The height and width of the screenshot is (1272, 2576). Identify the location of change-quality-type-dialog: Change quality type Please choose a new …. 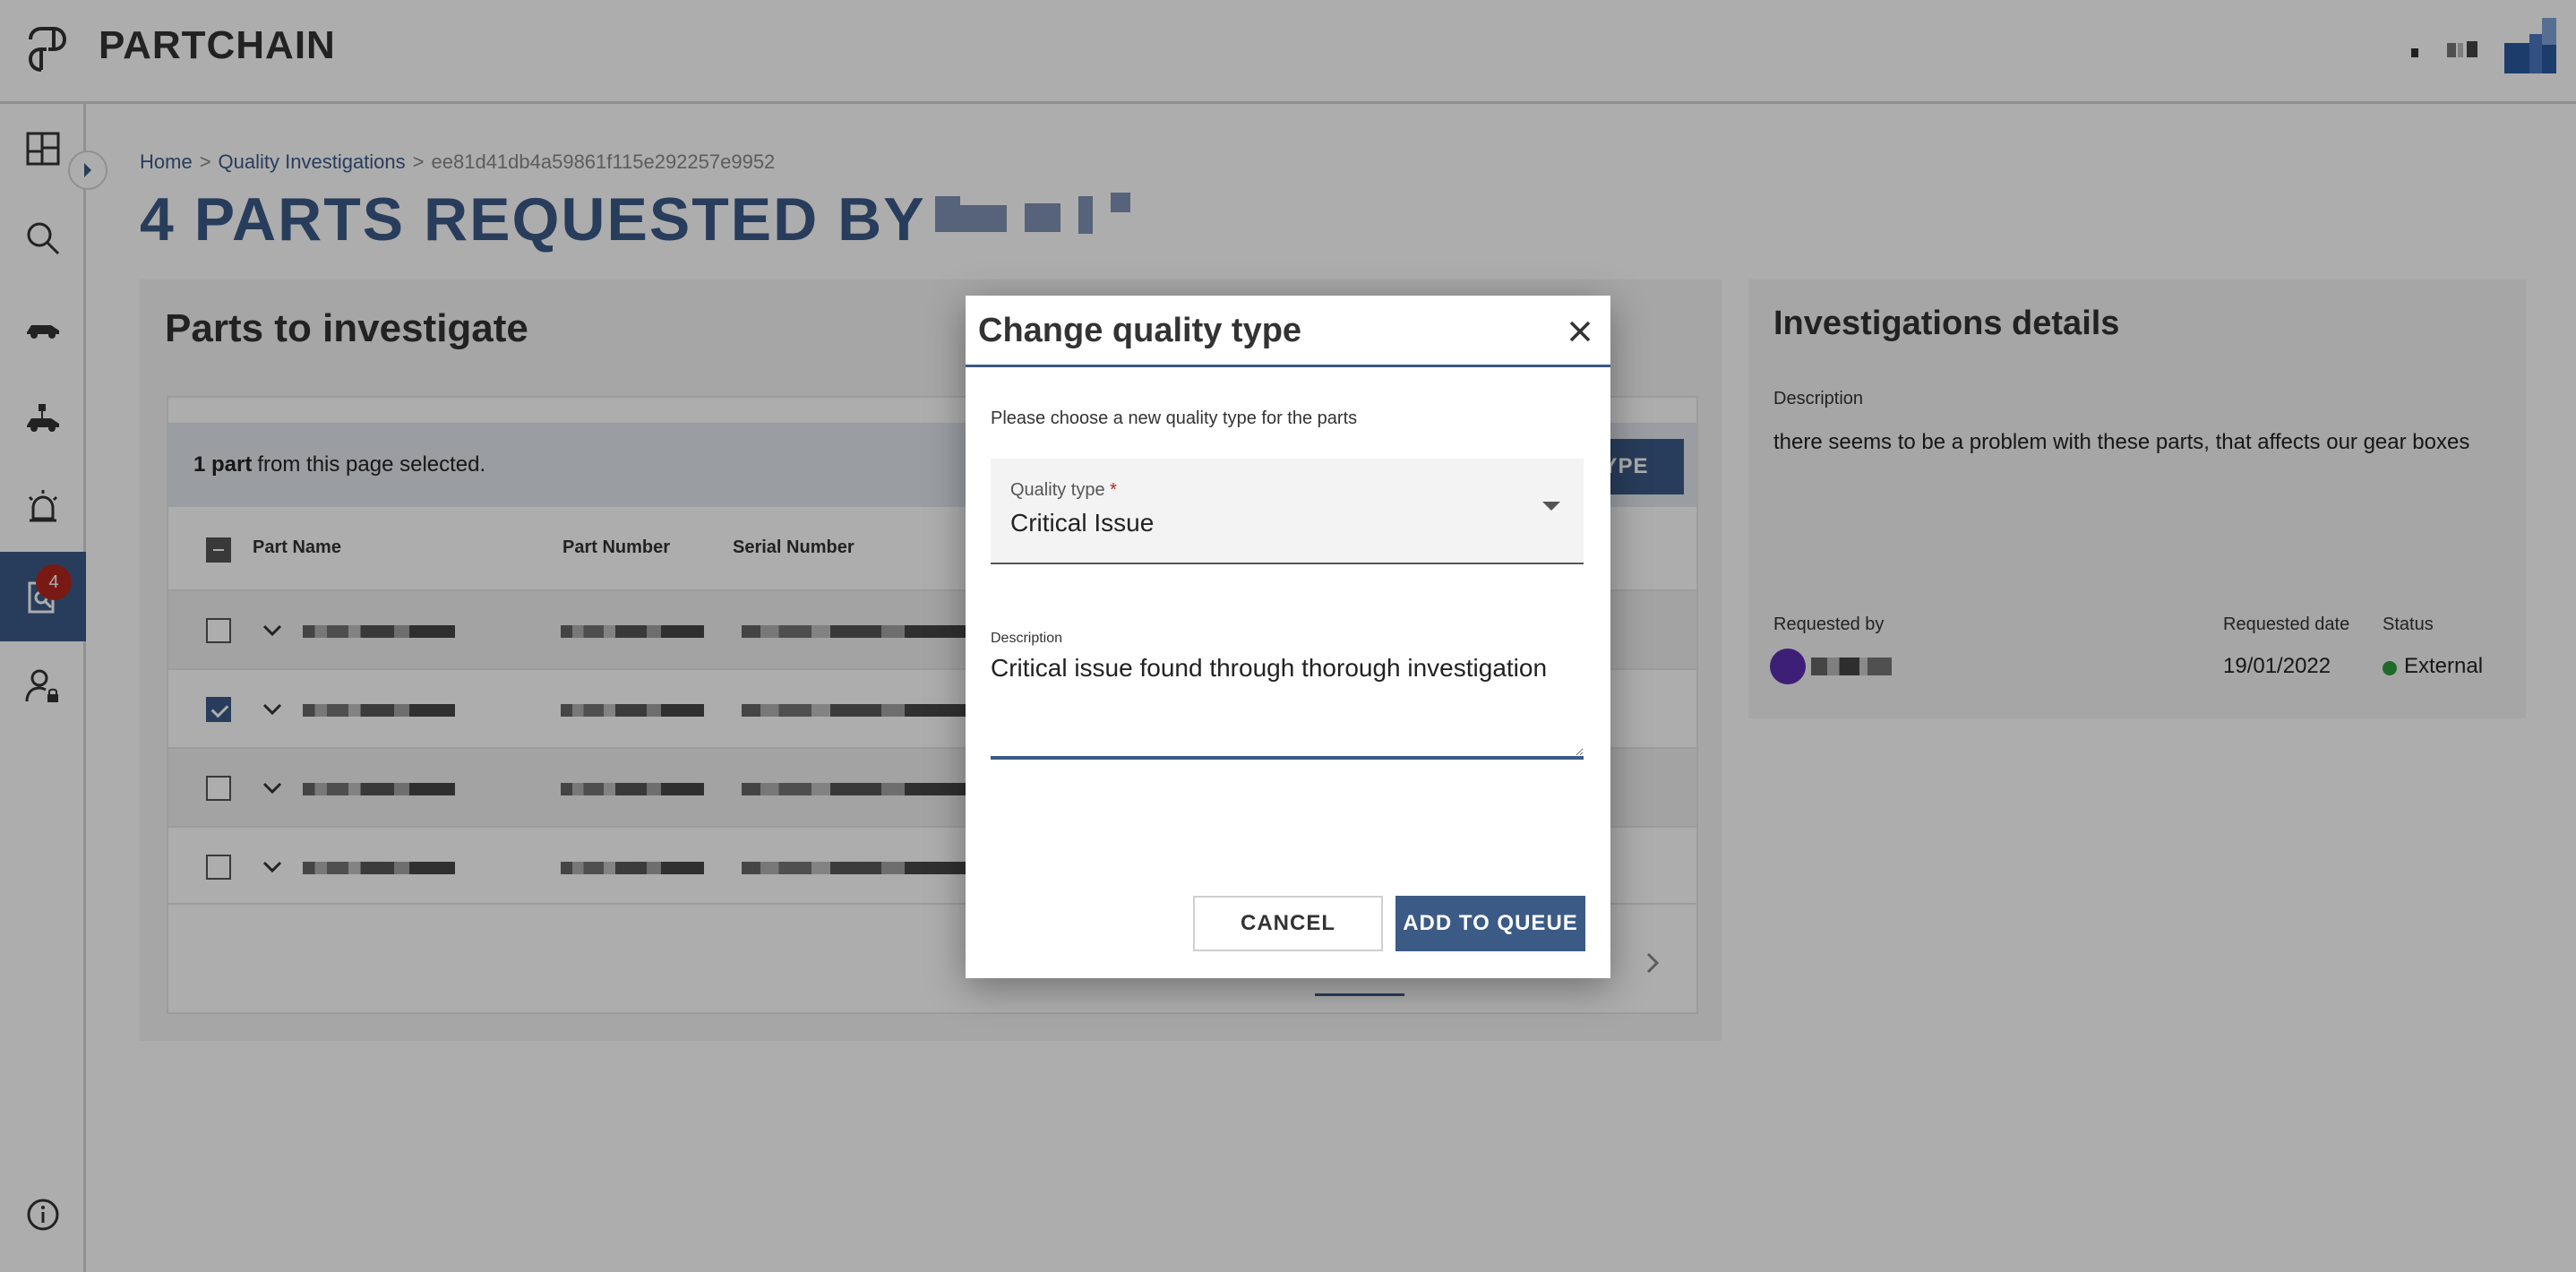
(1288, 637).